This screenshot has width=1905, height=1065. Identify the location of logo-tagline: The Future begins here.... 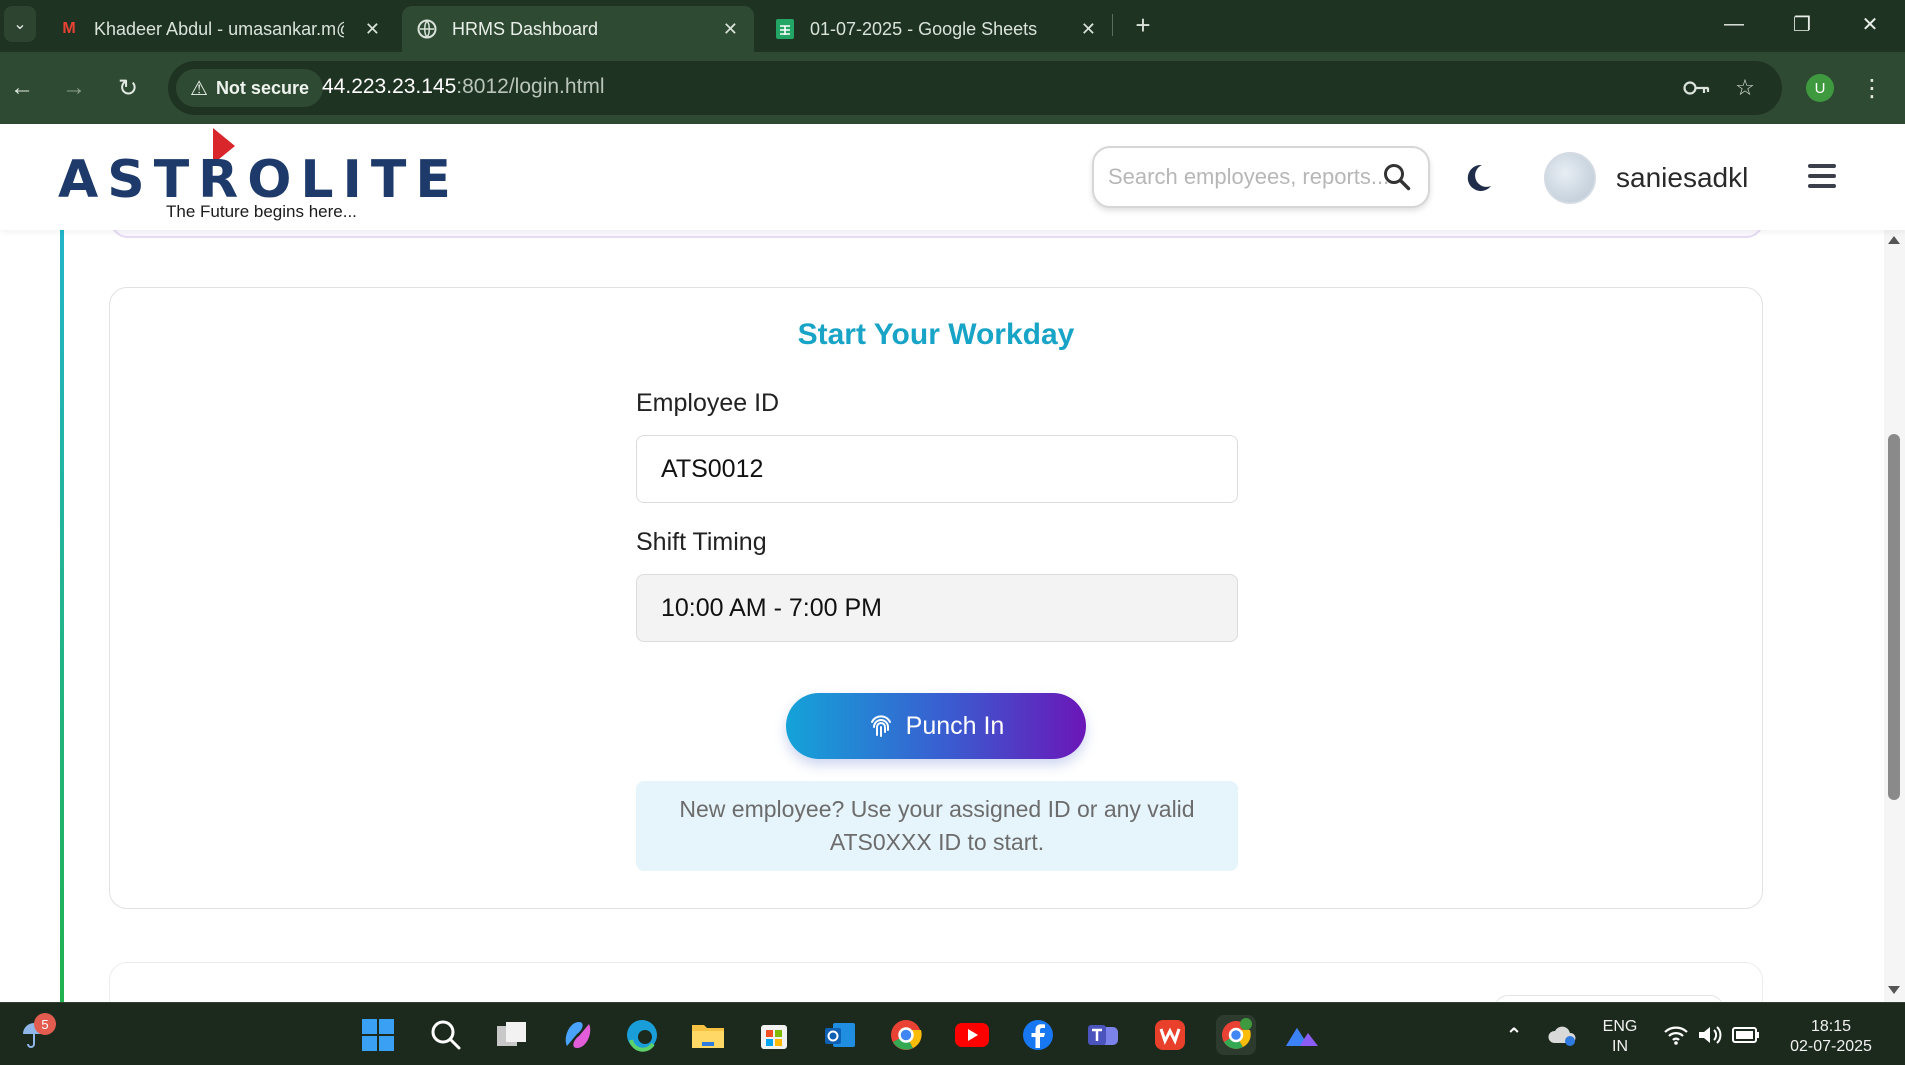
(261, 211).